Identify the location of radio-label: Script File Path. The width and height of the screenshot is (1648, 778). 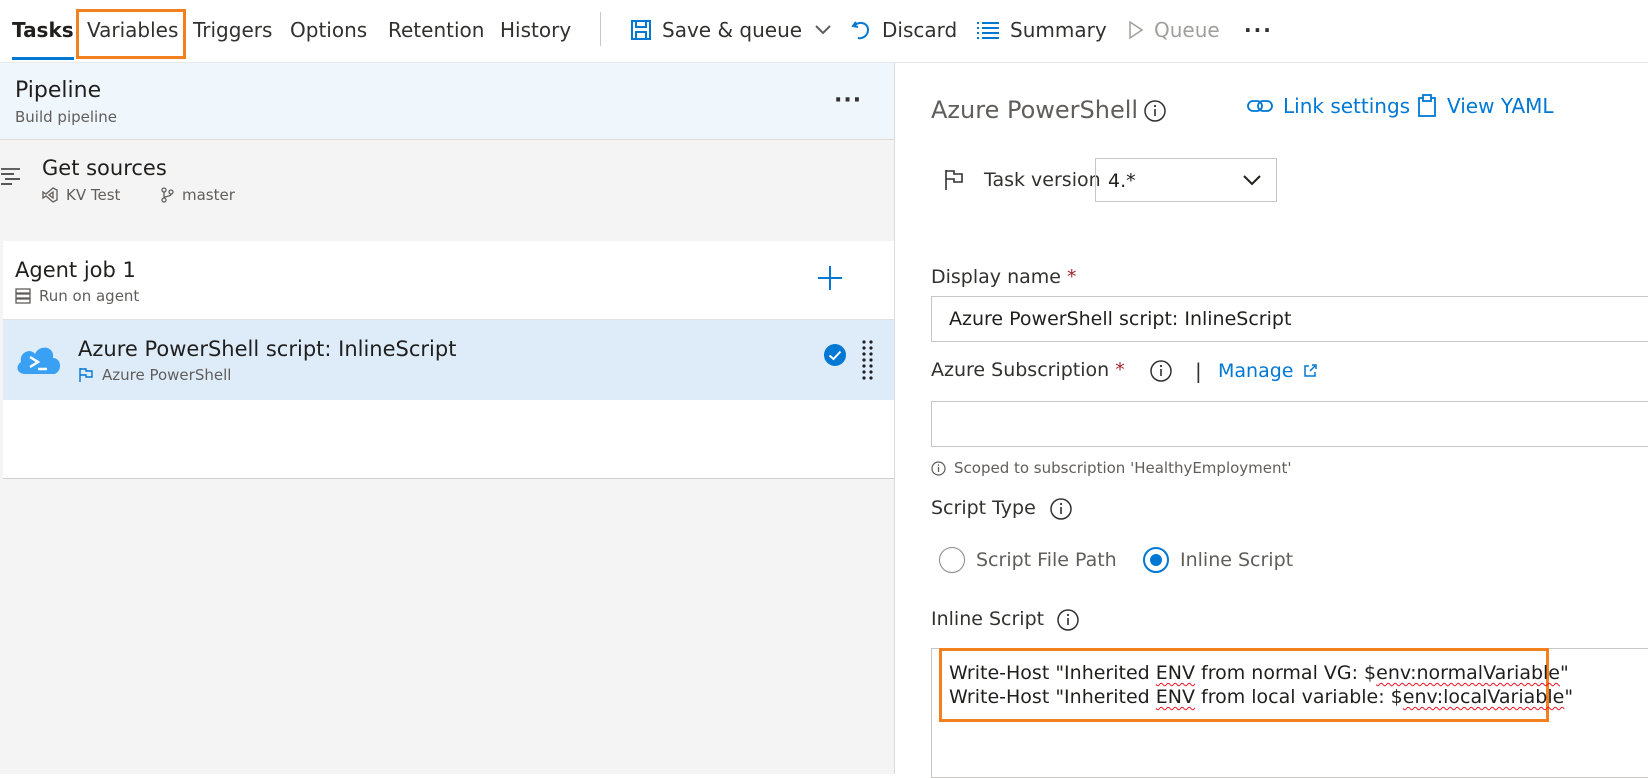
(1046, 560).